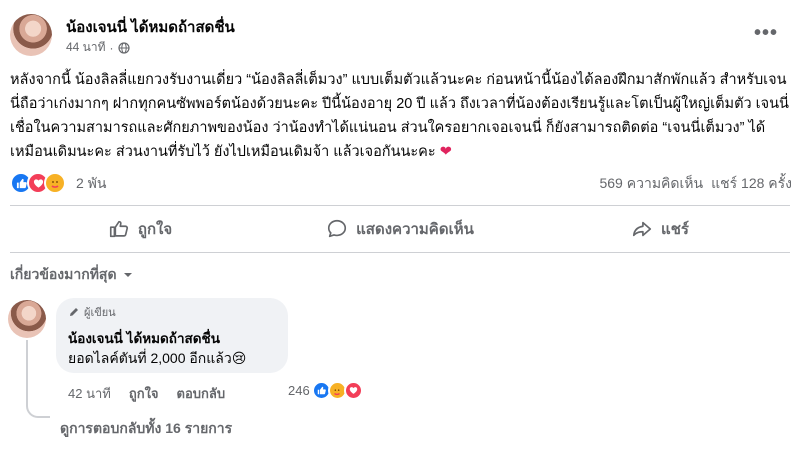 The image size is (800, 450). Describe the element at coordinates (675, 229) in the screenshot. I see `share-label: แชร์` at that location.